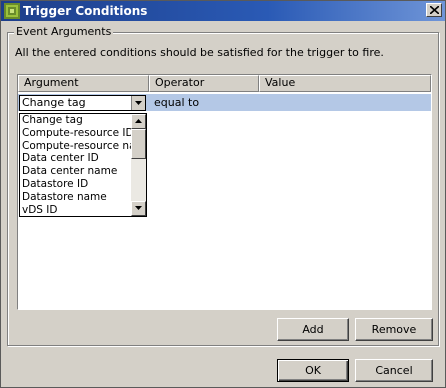 The image size is (446, 388). I want to click on argument-combobox: Change tag, so click(82, 103).